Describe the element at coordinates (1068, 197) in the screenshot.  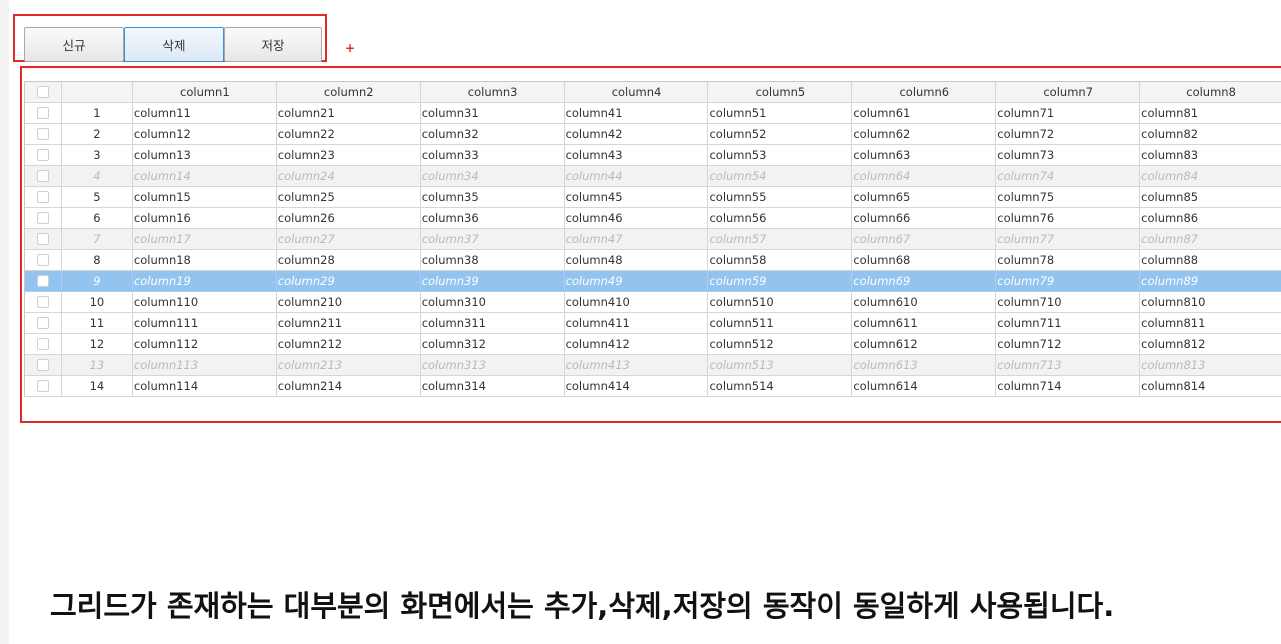
I see `grid-cell-column7: column75` at that location.